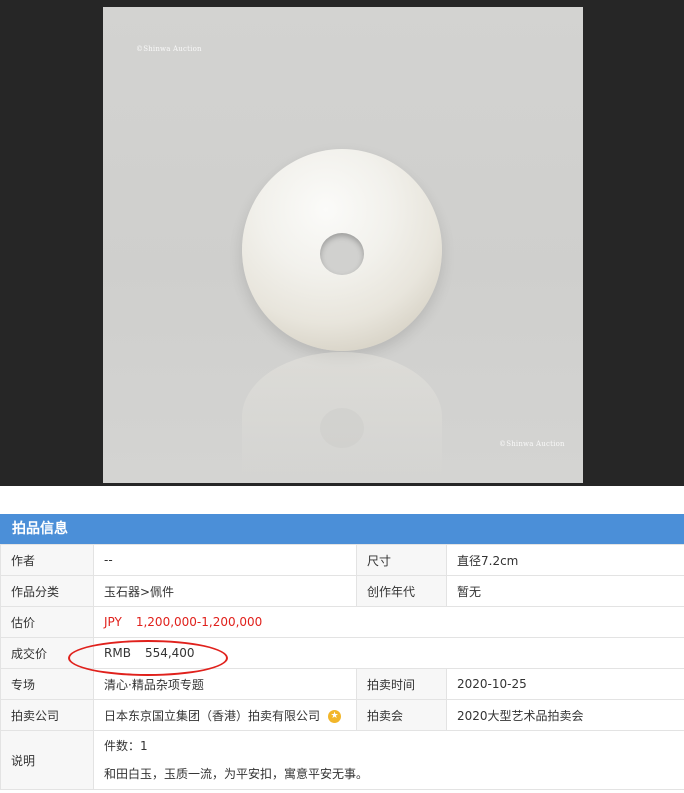  I want to click on size-label: 尺寸, so click(401, 560).